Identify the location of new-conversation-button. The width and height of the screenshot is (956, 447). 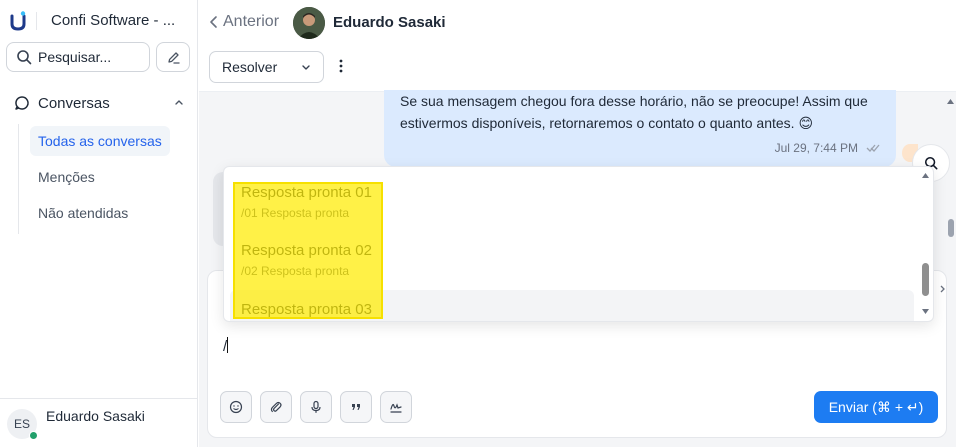
(173, 57).